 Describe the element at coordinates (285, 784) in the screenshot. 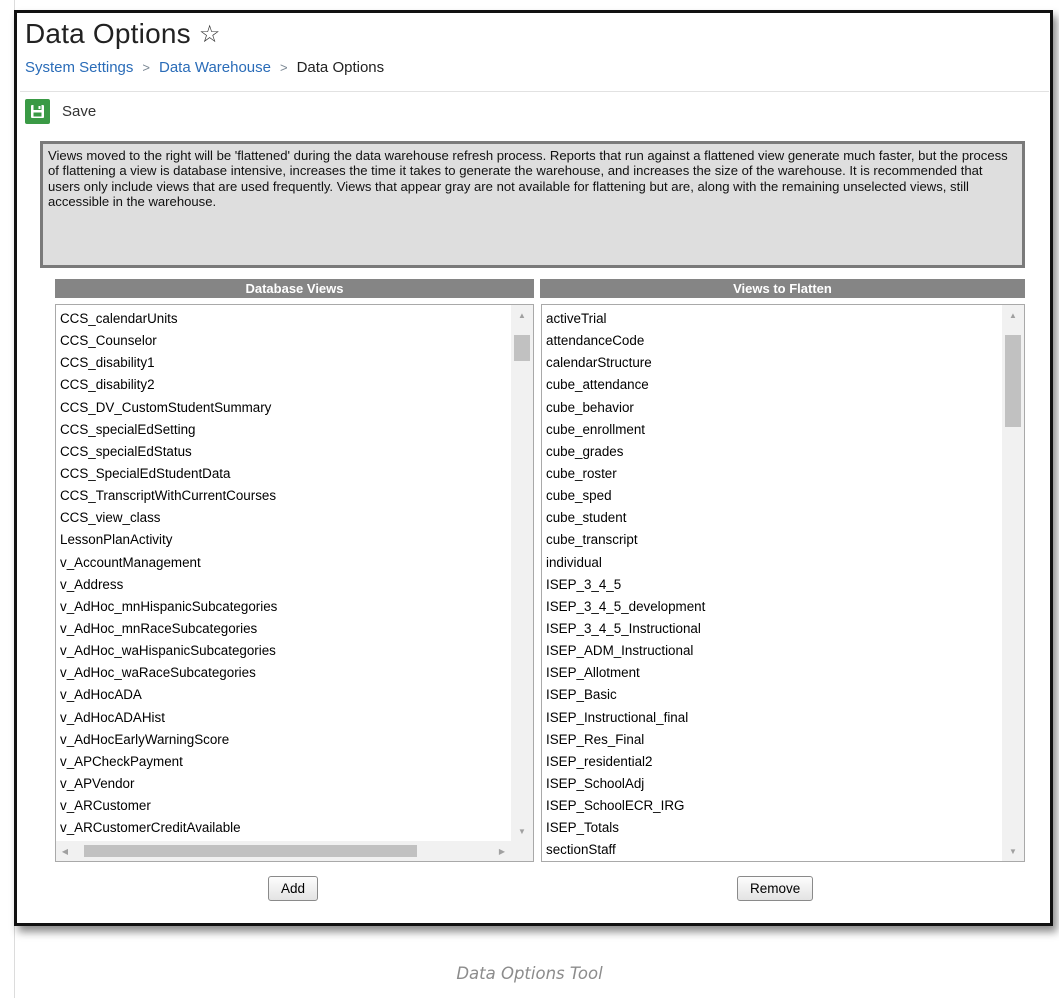

I see `list-item: v_APVendor` at that location.